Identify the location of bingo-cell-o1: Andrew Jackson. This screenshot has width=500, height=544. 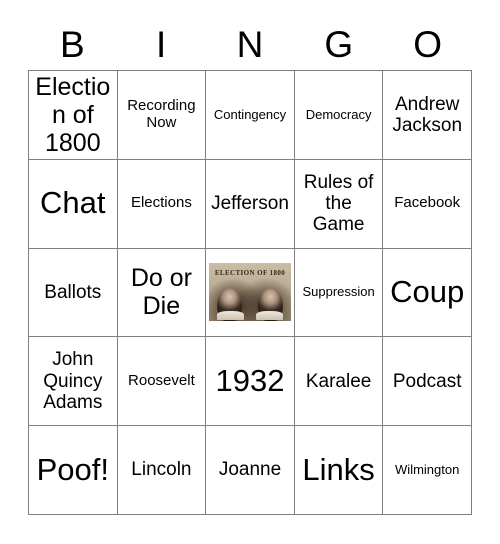
(427, 115).